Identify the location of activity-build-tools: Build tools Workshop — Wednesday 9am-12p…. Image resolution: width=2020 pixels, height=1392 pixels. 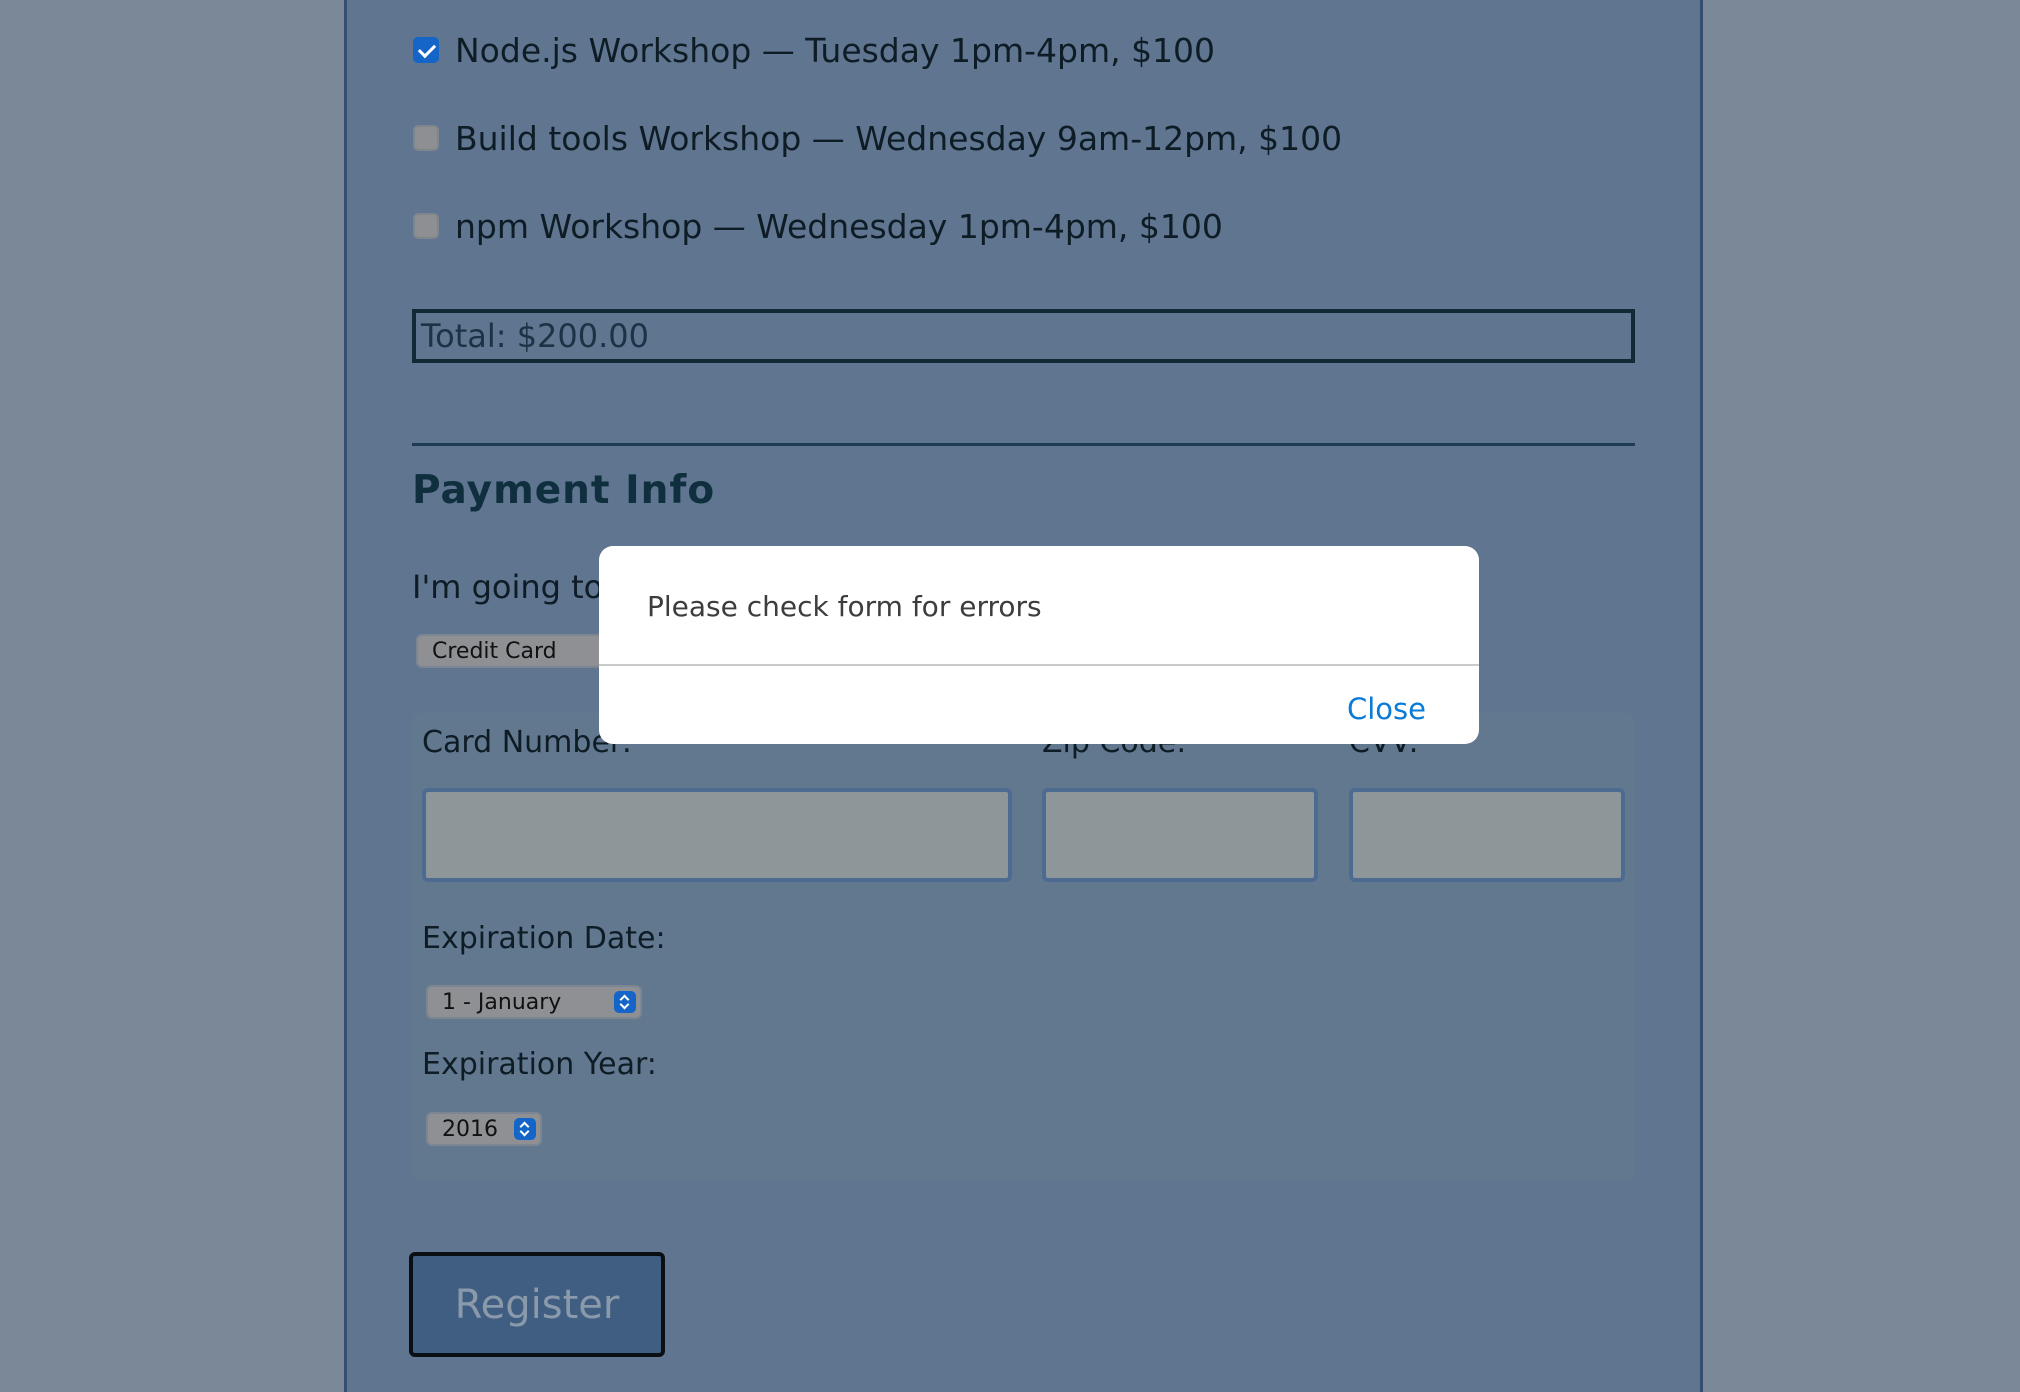
(877, 138).